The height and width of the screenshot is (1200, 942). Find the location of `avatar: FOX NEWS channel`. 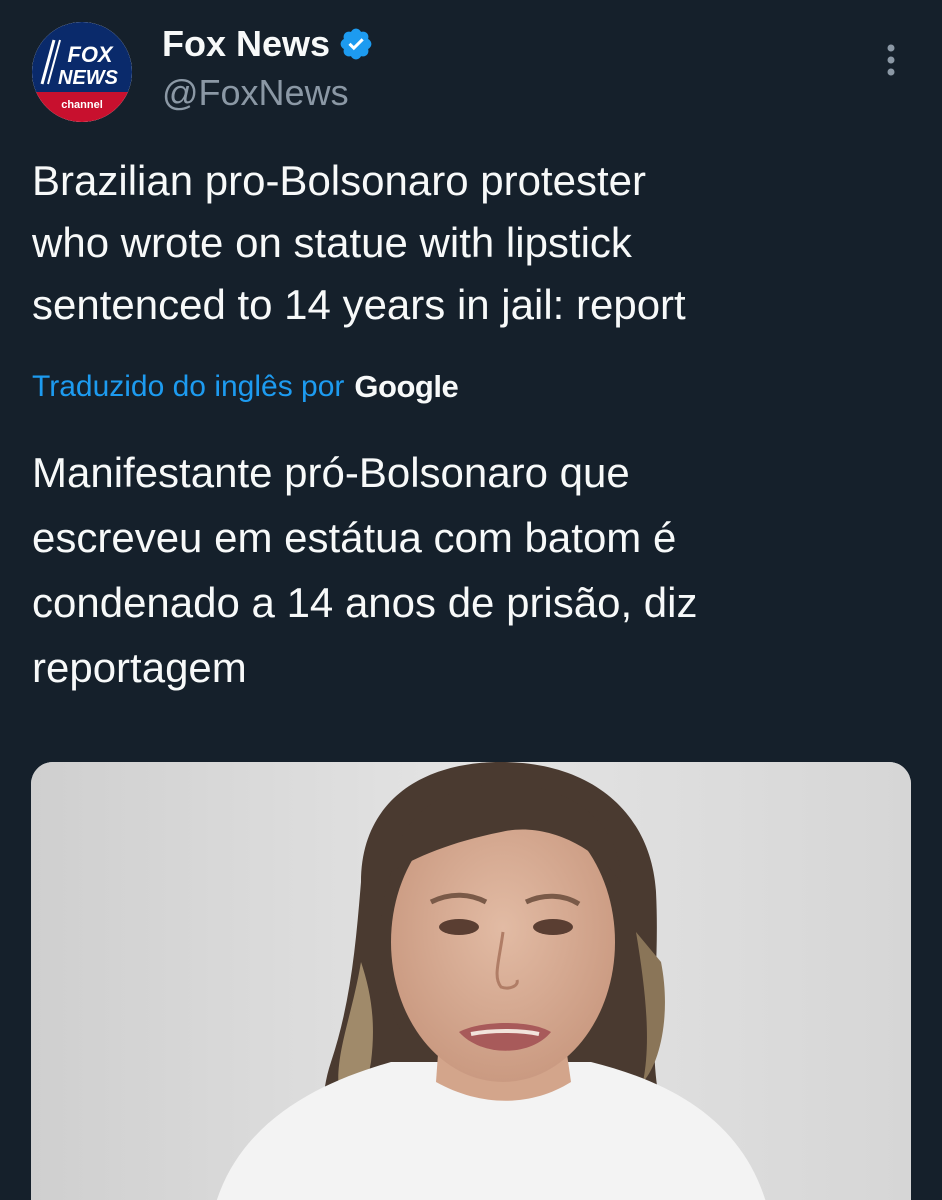

avatar: FOX NEWS channel is located at coordinates (82, 72).